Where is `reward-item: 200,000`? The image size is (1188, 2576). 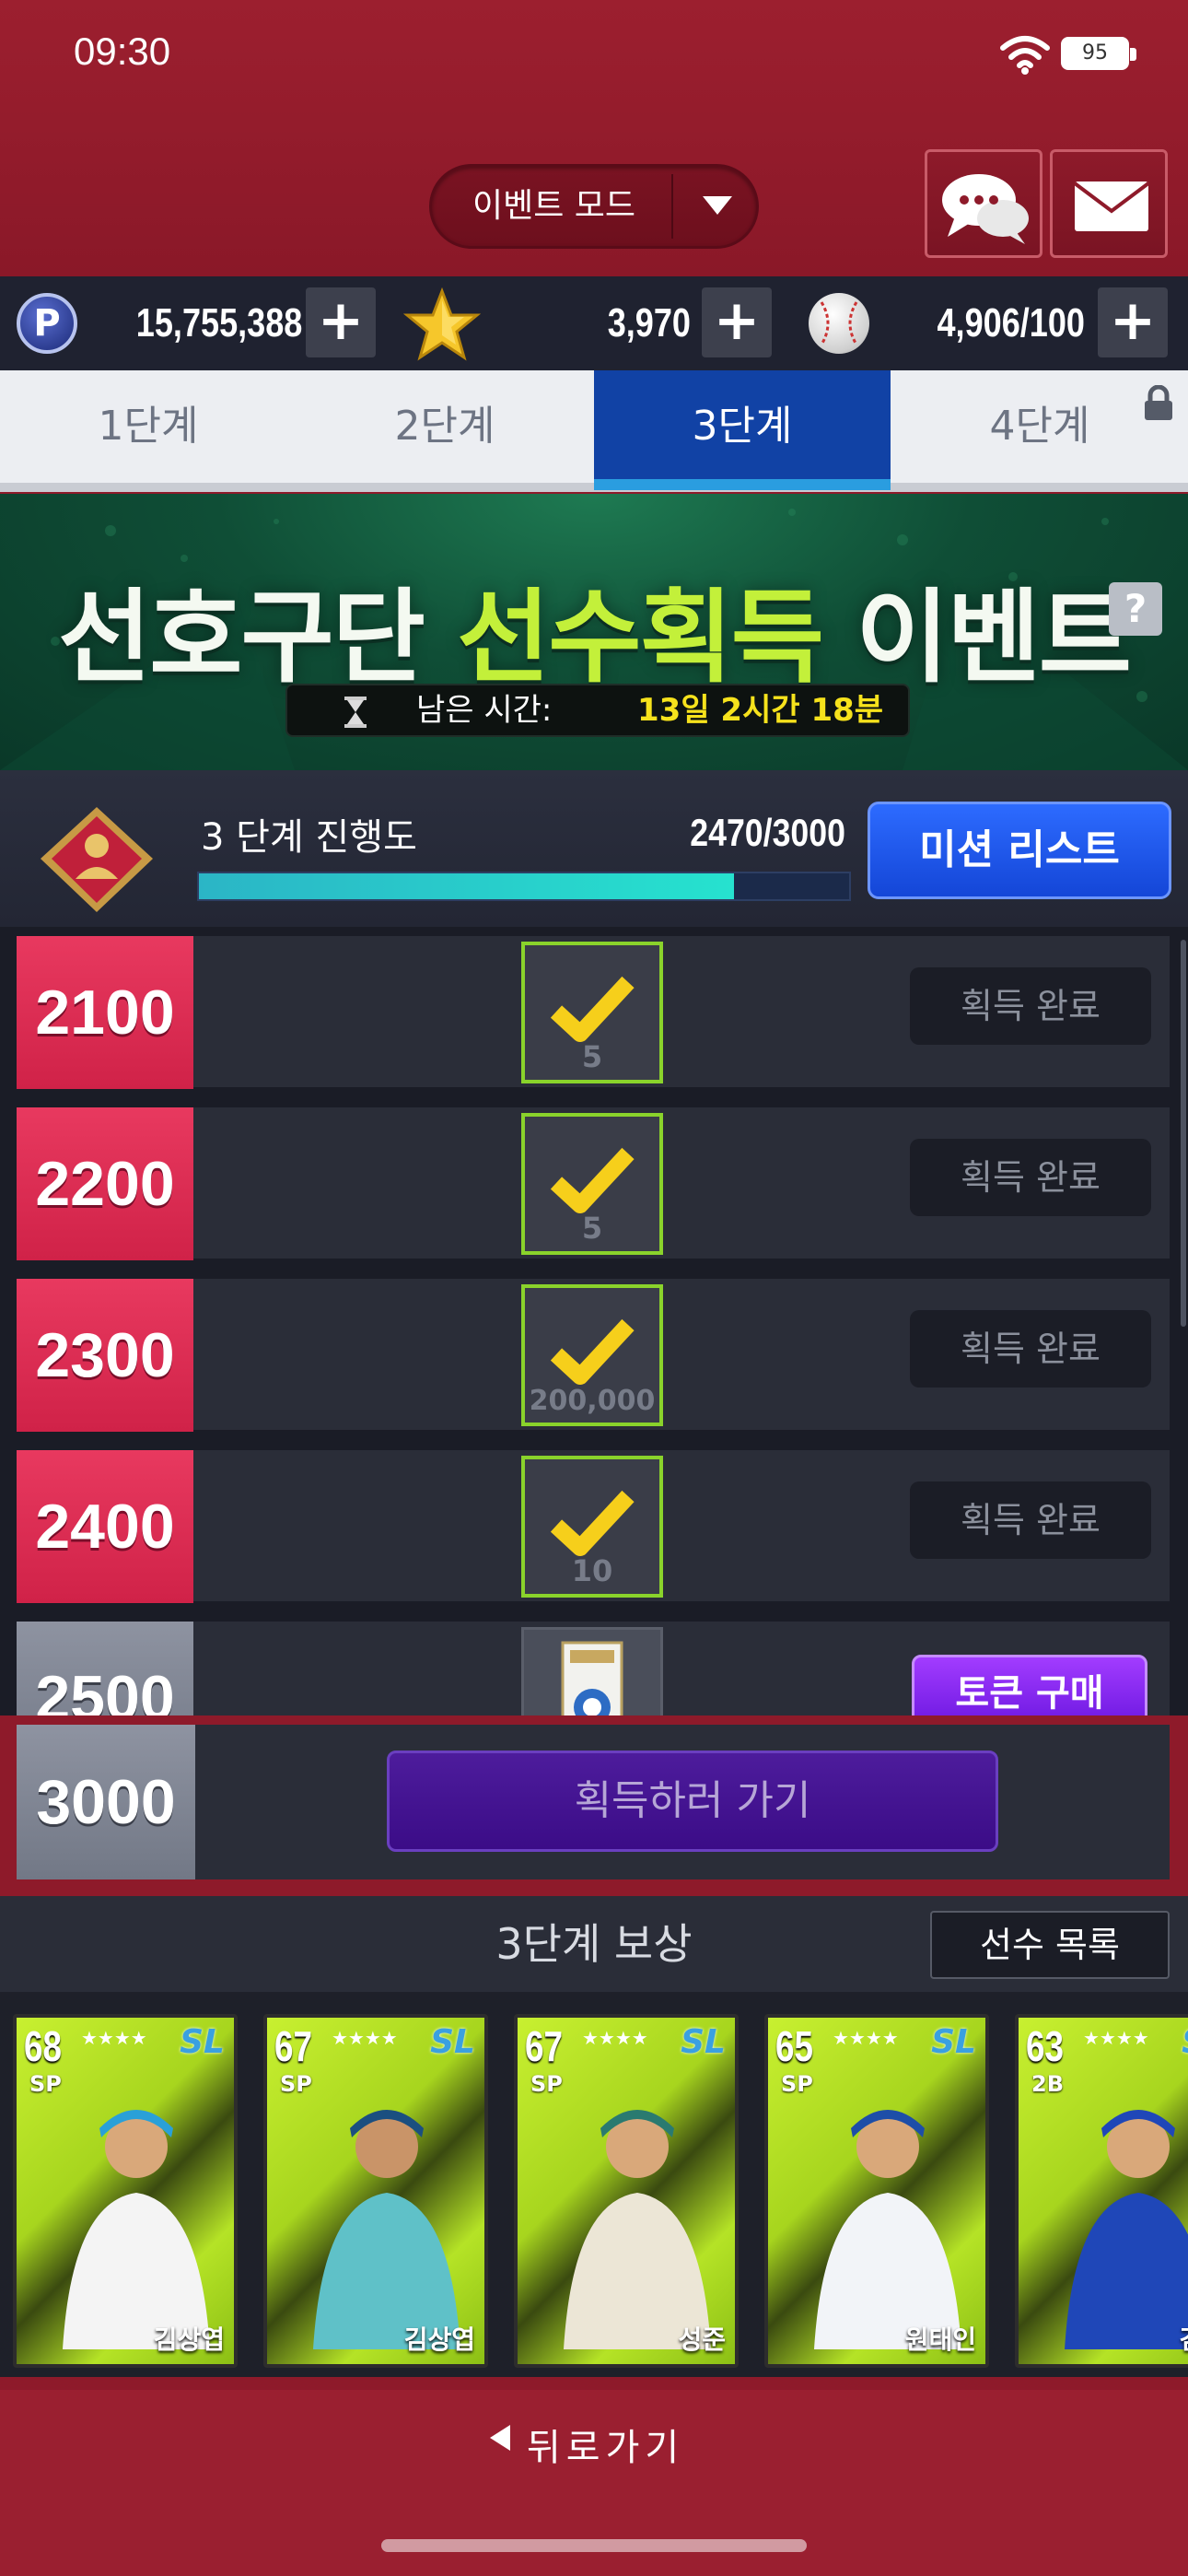 reward-item: 200,000 is located at coordinates (592, 1355).